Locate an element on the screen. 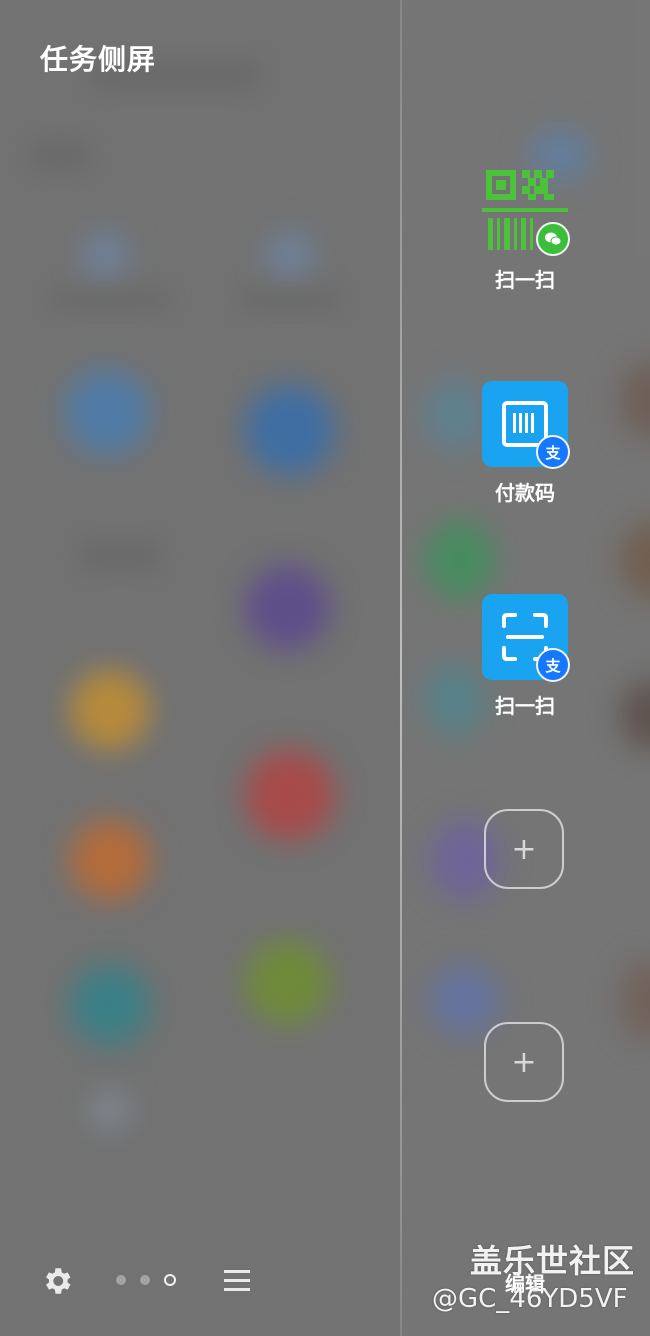 This screenshot has height=1336, width=650. page-indicator is located at coordinates (146, 1280).